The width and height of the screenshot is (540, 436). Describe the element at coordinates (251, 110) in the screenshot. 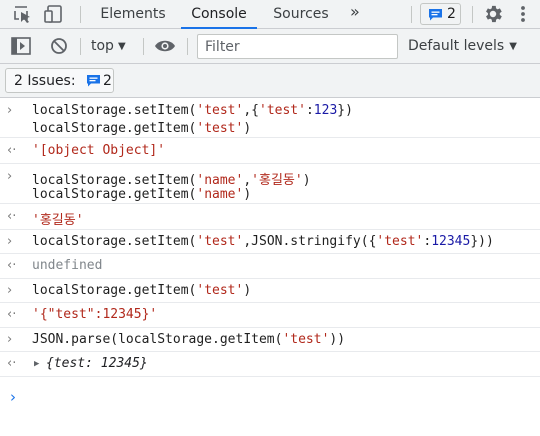

I see `code-token: ,{` at that location.